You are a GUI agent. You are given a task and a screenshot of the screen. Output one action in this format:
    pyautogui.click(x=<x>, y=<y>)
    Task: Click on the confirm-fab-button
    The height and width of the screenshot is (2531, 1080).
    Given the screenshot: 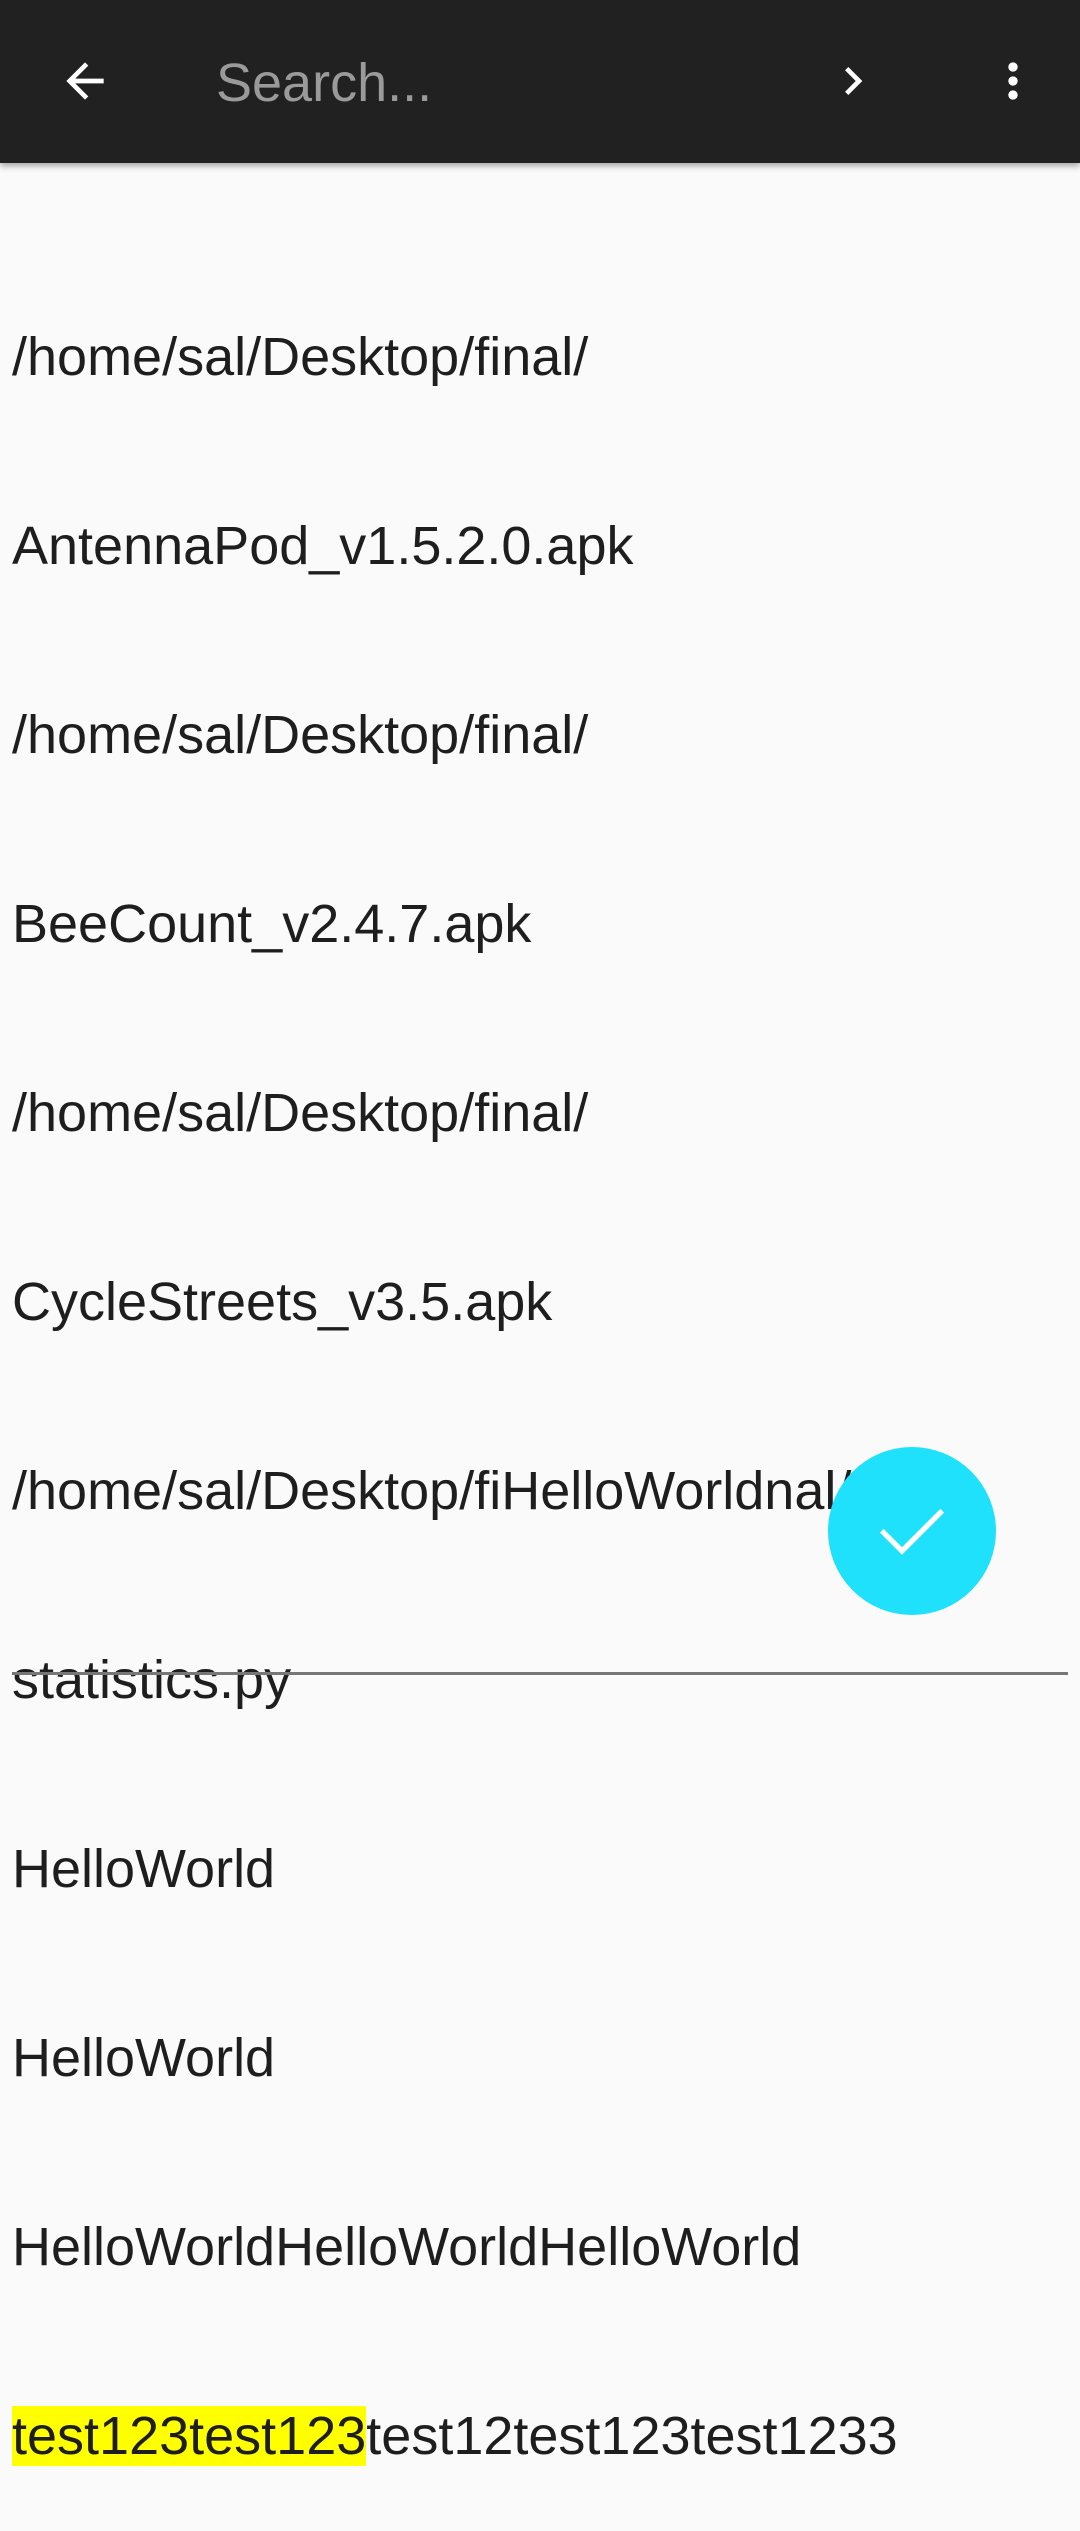 What is the action you would take?
    pyautogui.click(x=912, y=1531)
    